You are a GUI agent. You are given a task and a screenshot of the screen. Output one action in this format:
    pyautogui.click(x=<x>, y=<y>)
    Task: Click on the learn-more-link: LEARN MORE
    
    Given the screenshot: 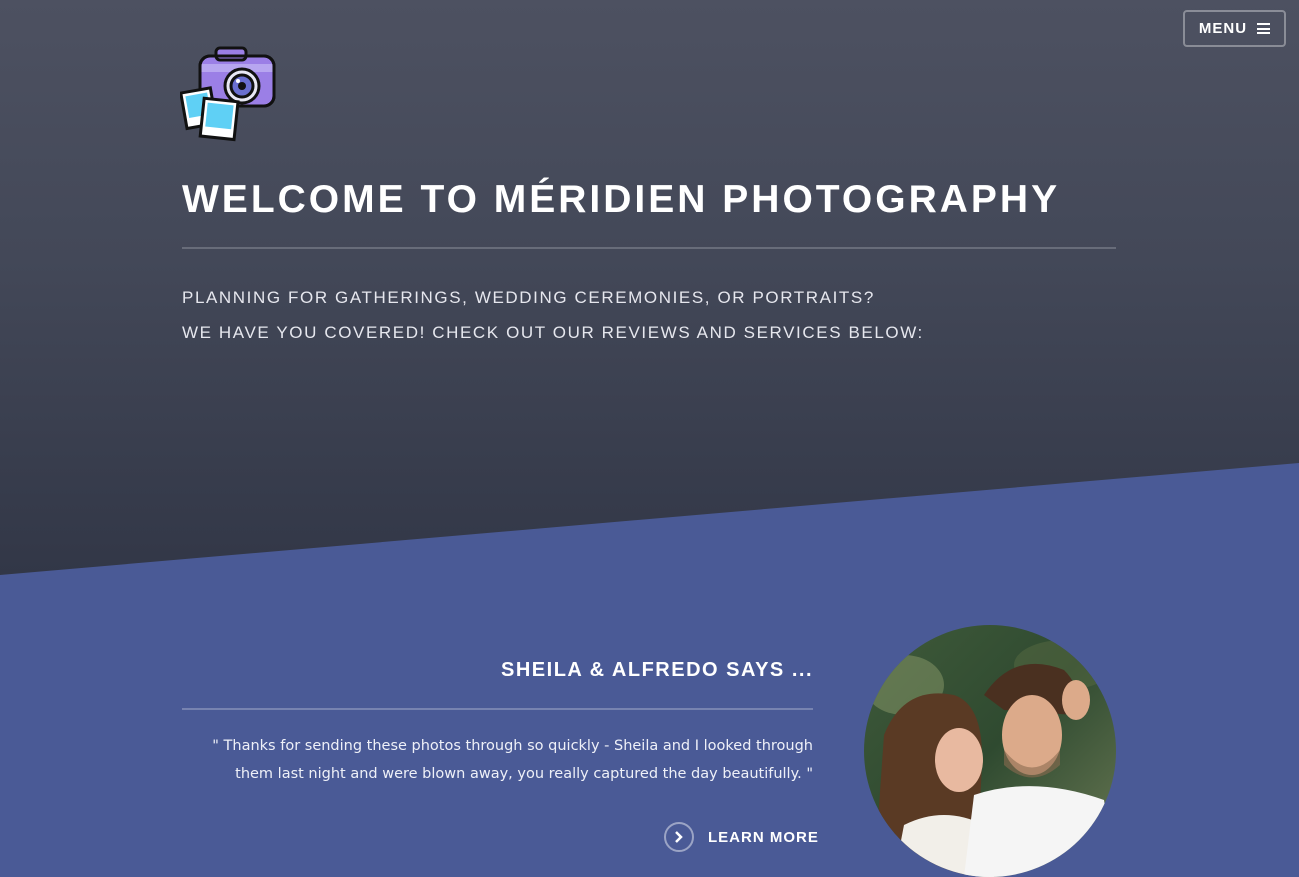 What is the action you would take?
    pyautogui.click(x=741, y=837)
    